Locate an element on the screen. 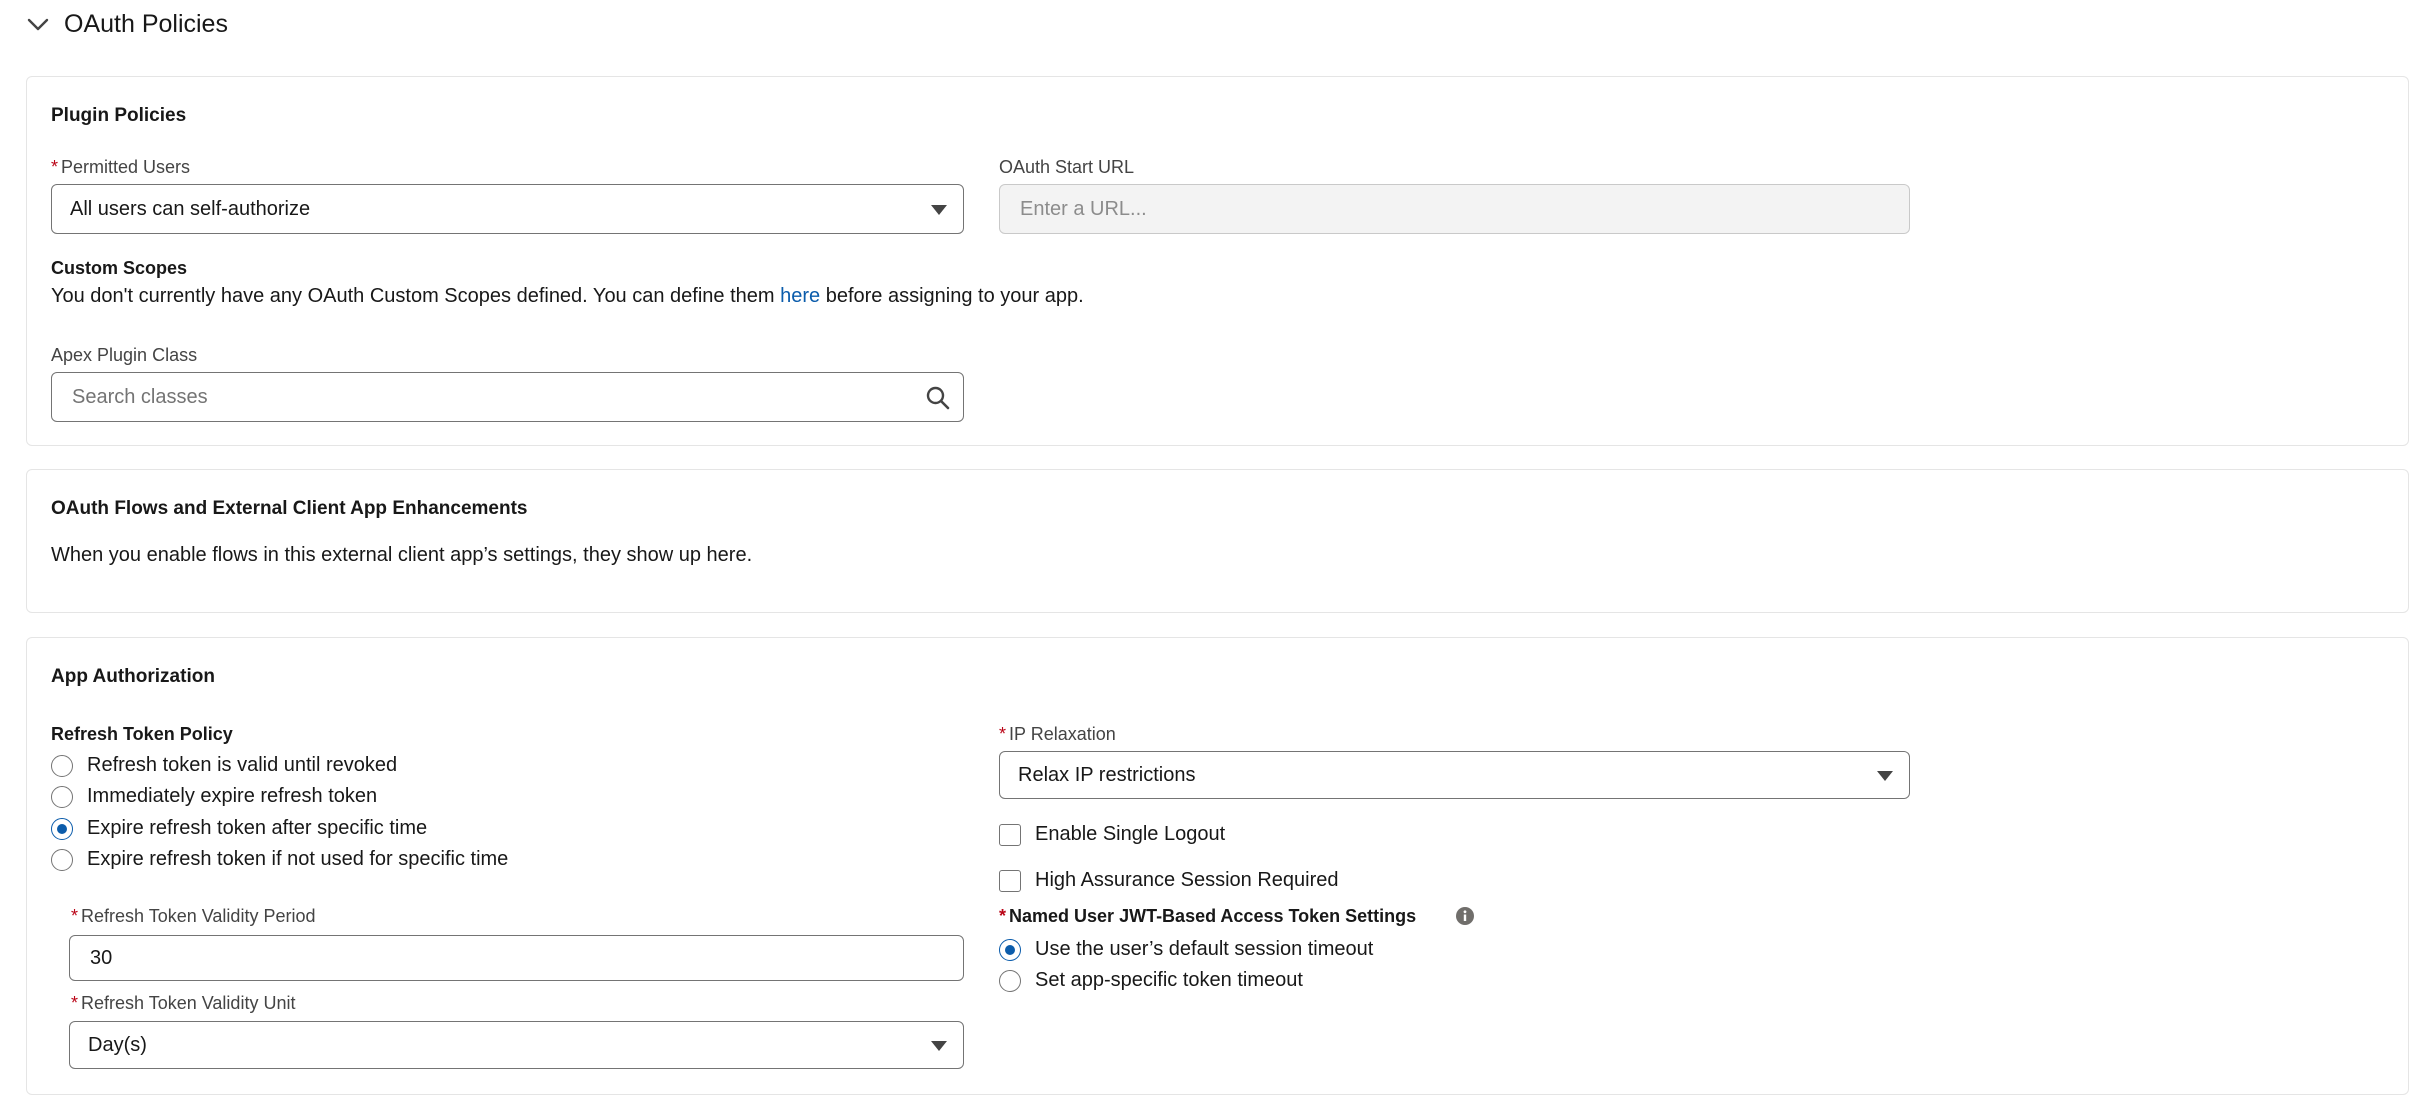  radio-refresh-valid-until-revoked: Refresh token is valid until revoked is located at coordinates (224, 765).